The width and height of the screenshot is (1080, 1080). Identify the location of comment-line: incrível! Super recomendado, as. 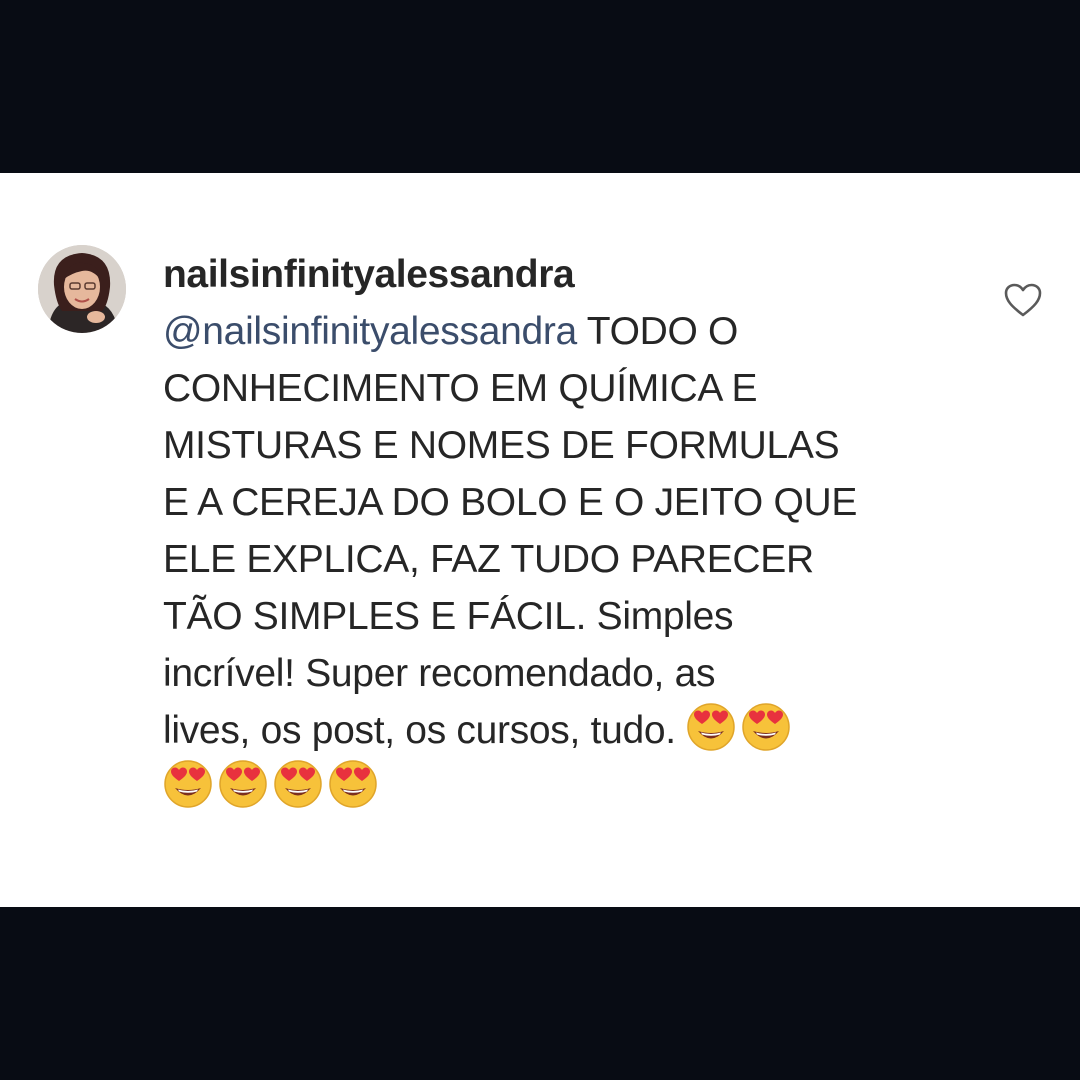
(439, 673).